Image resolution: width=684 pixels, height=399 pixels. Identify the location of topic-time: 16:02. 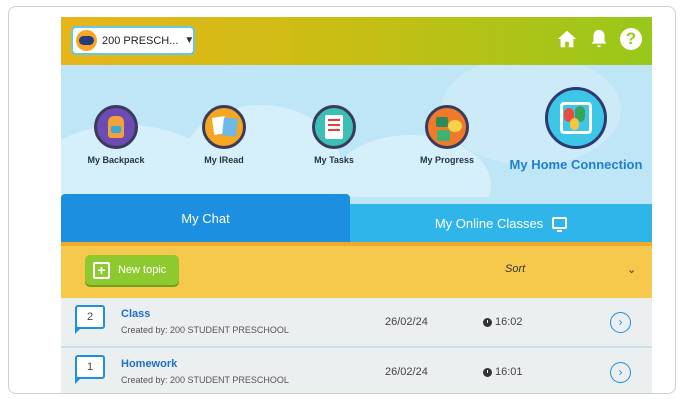
(503, 322).